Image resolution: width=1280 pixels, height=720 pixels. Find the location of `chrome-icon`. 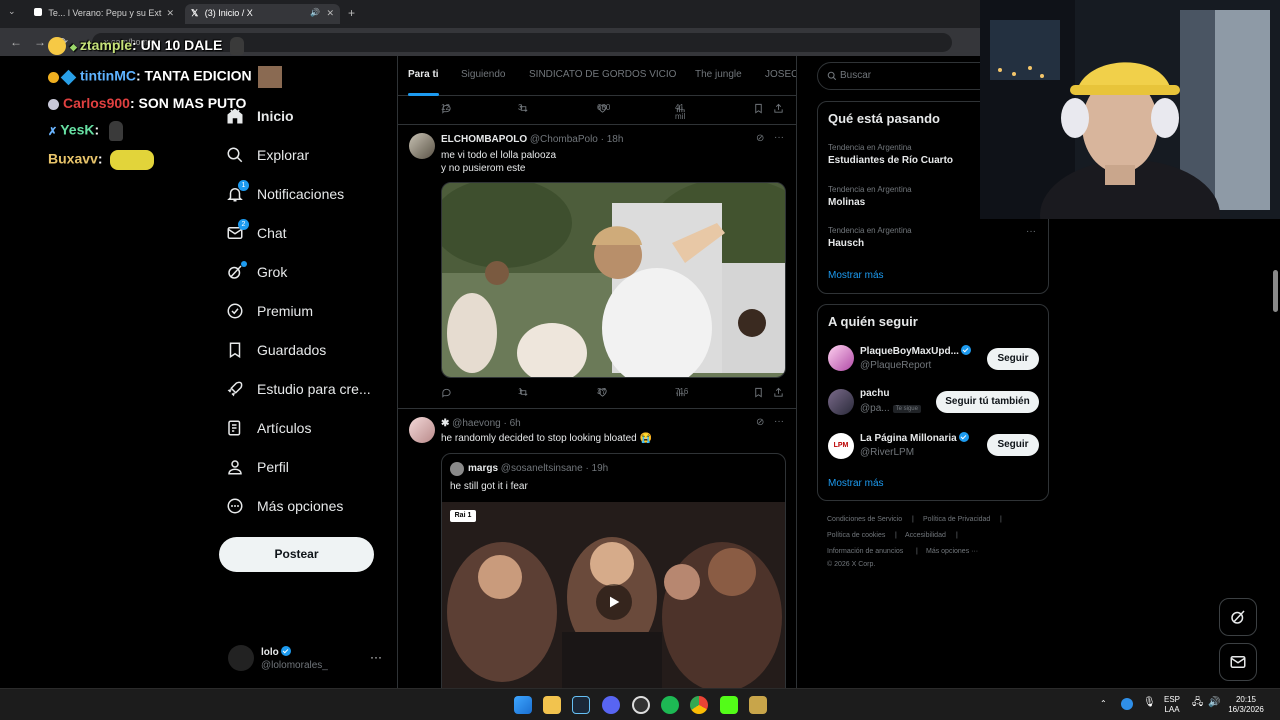

chrome-icon is located at coordinates (699, 705).